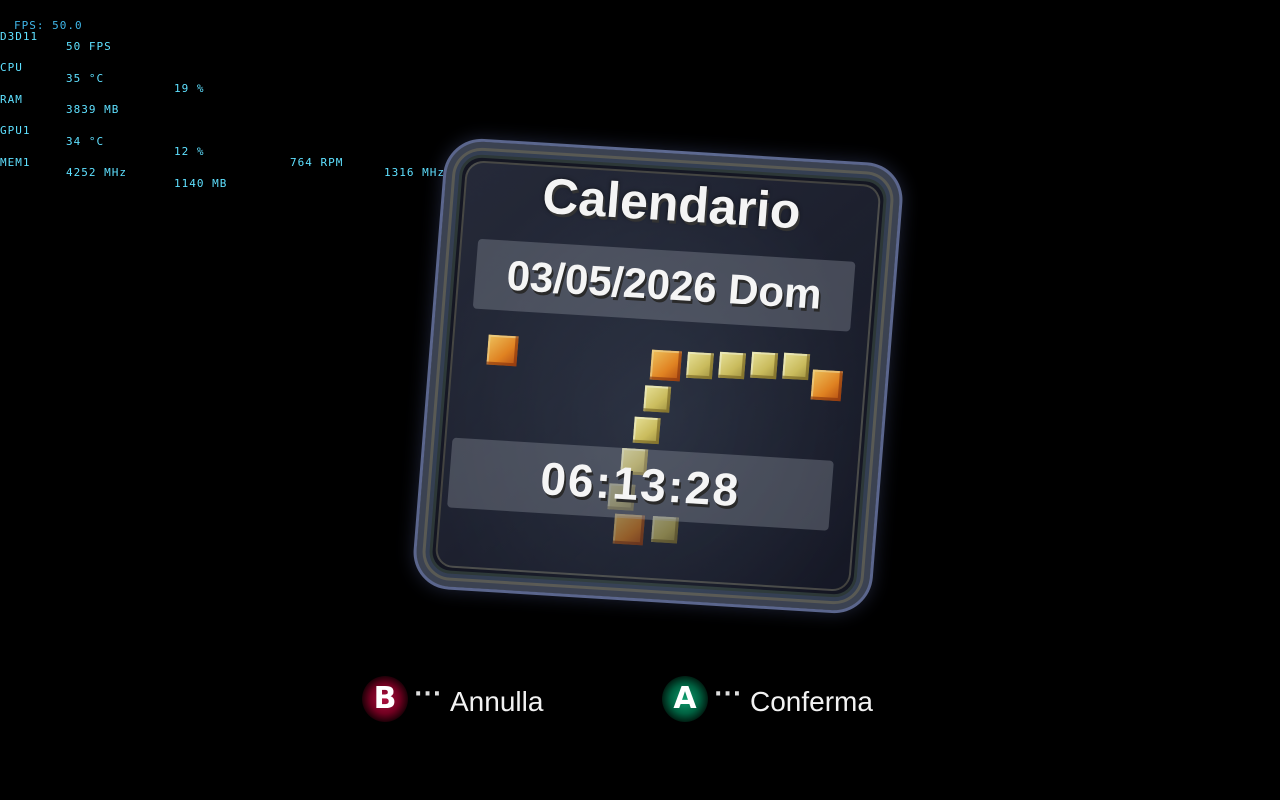 Image resolution: width=1280 pixels, height=800 pixels. I want to click on osd-row-cpu: CPU 35 °C 19 %, so click(102, 73).